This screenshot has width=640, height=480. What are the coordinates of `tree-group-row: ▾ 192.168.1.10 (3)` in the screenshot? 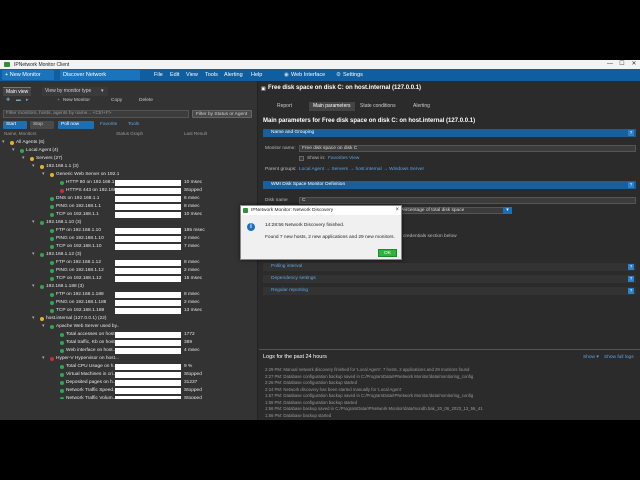 It's located at (129, 223).